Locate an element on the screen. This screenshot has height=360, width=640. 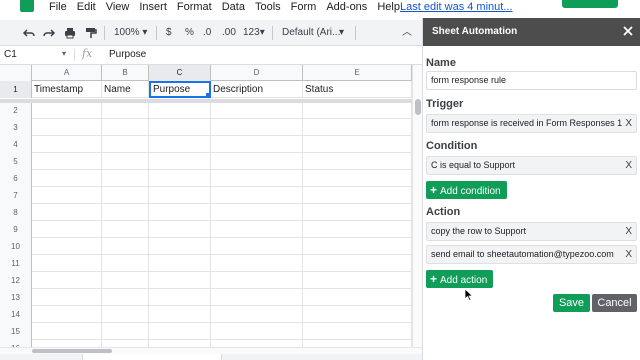
rule-name-input: form response rule is located at coordinates (531, 80).